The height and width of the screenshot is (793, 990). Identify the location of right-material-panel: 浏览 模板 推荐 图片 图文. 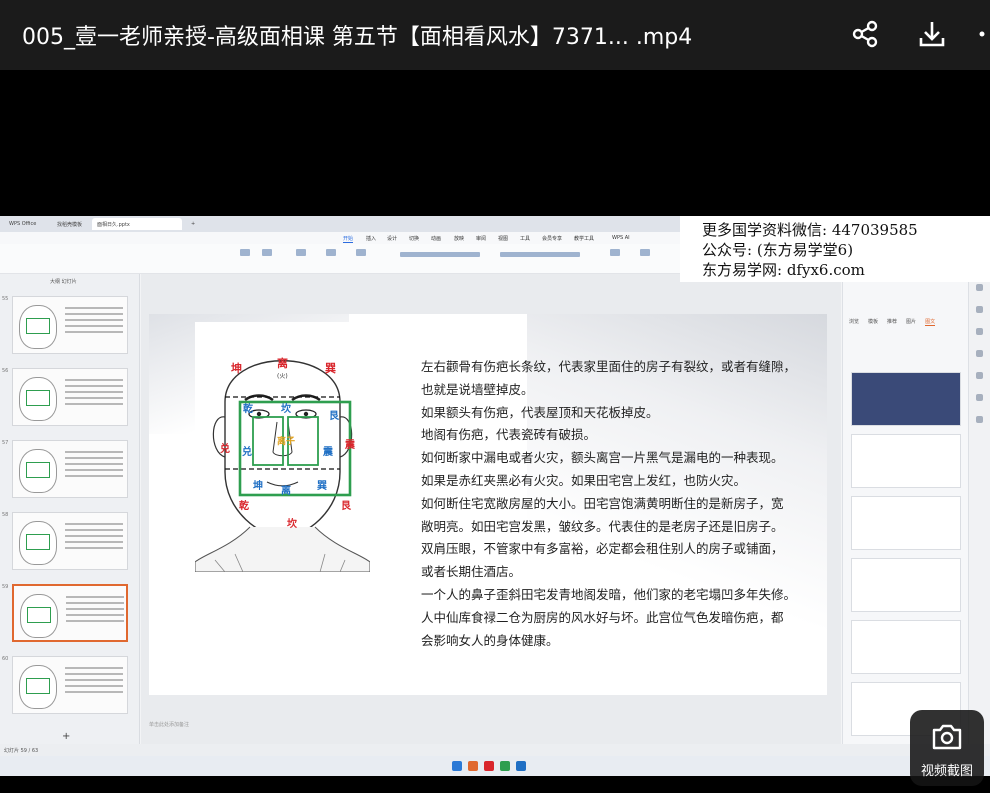
(905, 509).